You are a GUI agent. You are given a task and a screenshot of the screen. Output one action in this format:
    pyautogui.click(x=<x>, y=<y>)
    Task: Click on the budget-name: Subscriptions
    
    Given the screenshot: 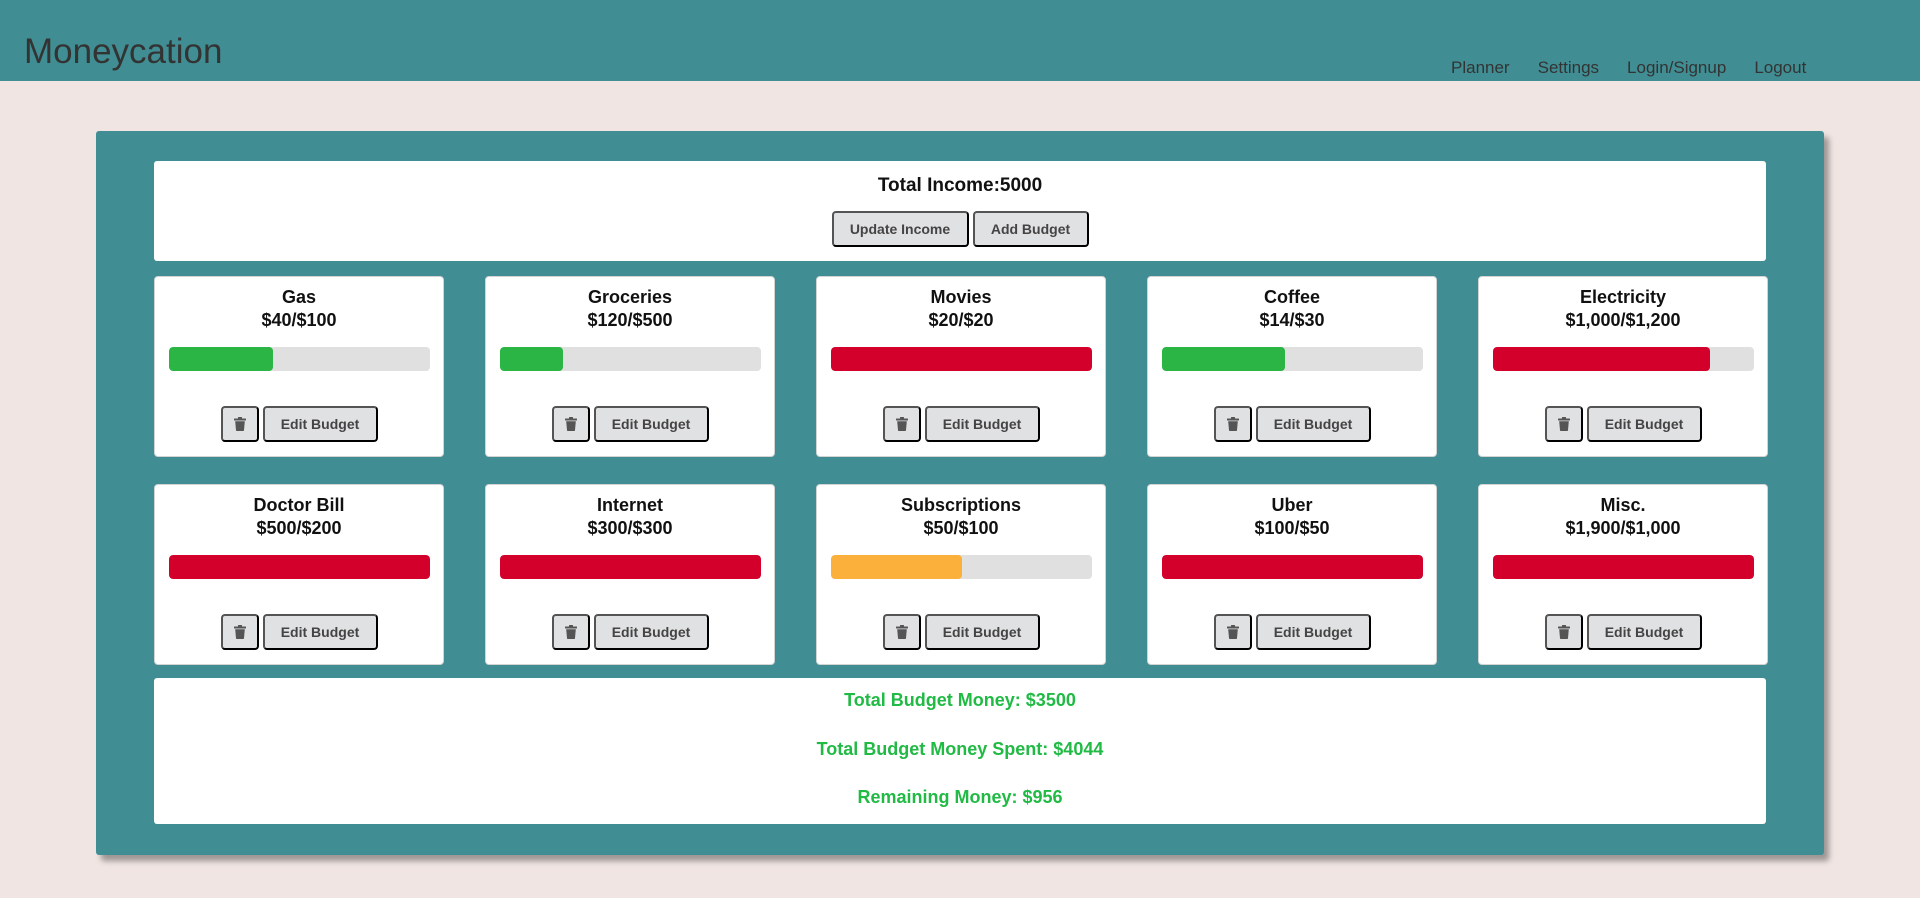 What is the action you would take?
    pyautogui.click(x=960, y=505)
    